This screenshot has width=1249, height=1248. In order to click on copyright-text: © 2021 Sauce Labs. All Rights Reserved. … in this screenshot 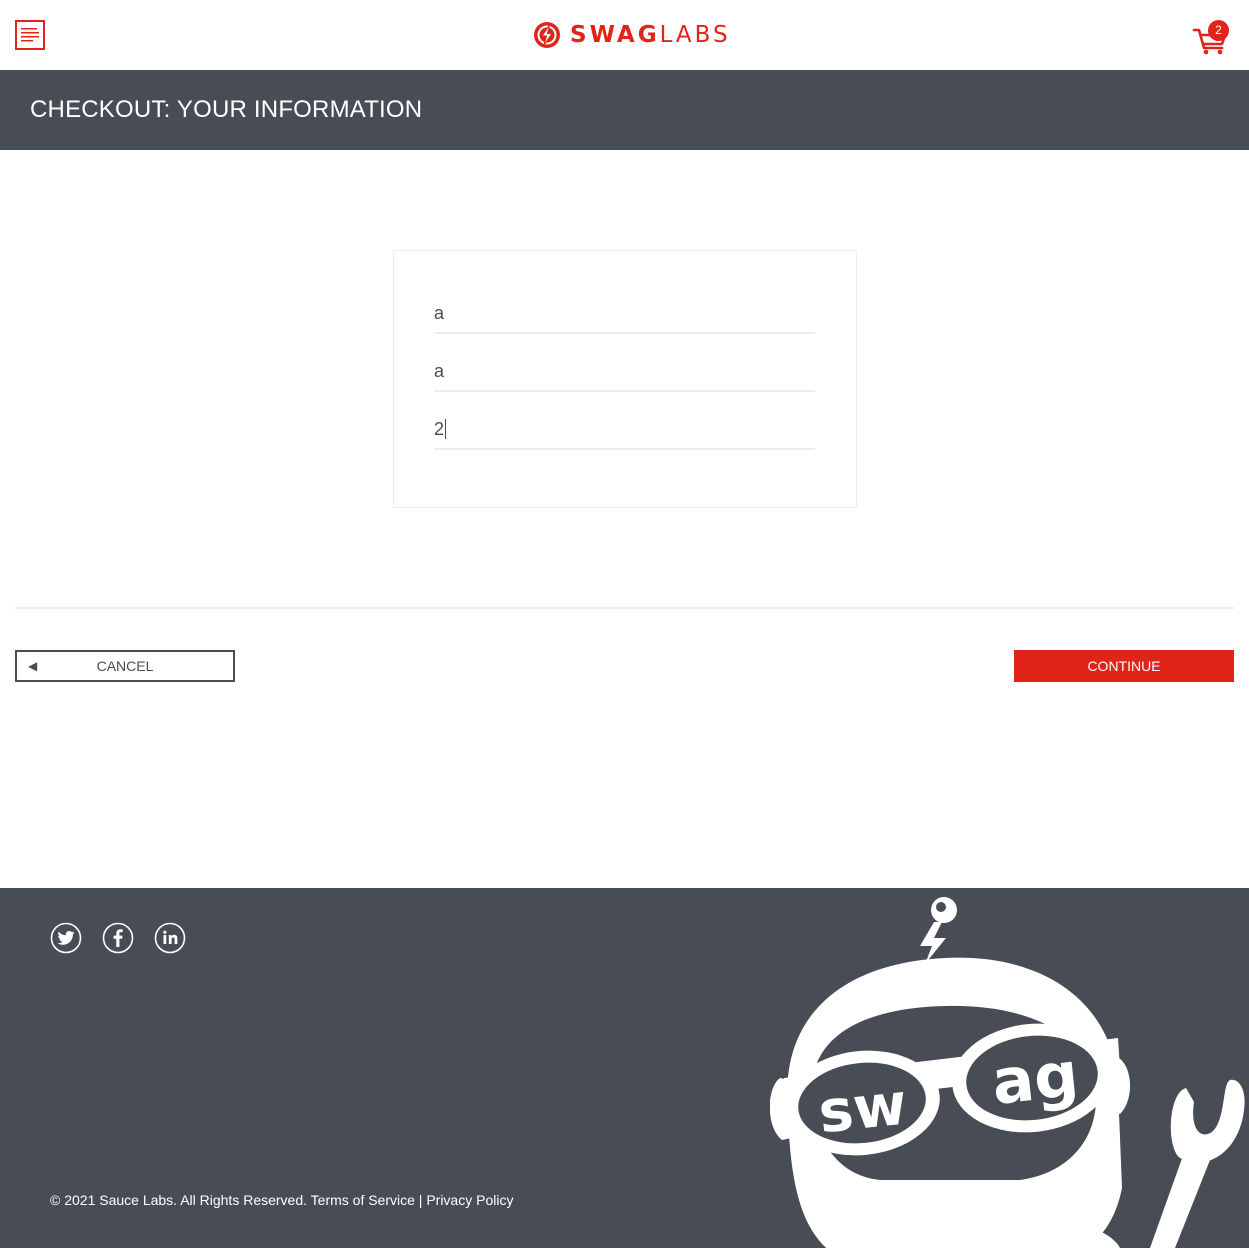, I will do `click(282, 1200)`.